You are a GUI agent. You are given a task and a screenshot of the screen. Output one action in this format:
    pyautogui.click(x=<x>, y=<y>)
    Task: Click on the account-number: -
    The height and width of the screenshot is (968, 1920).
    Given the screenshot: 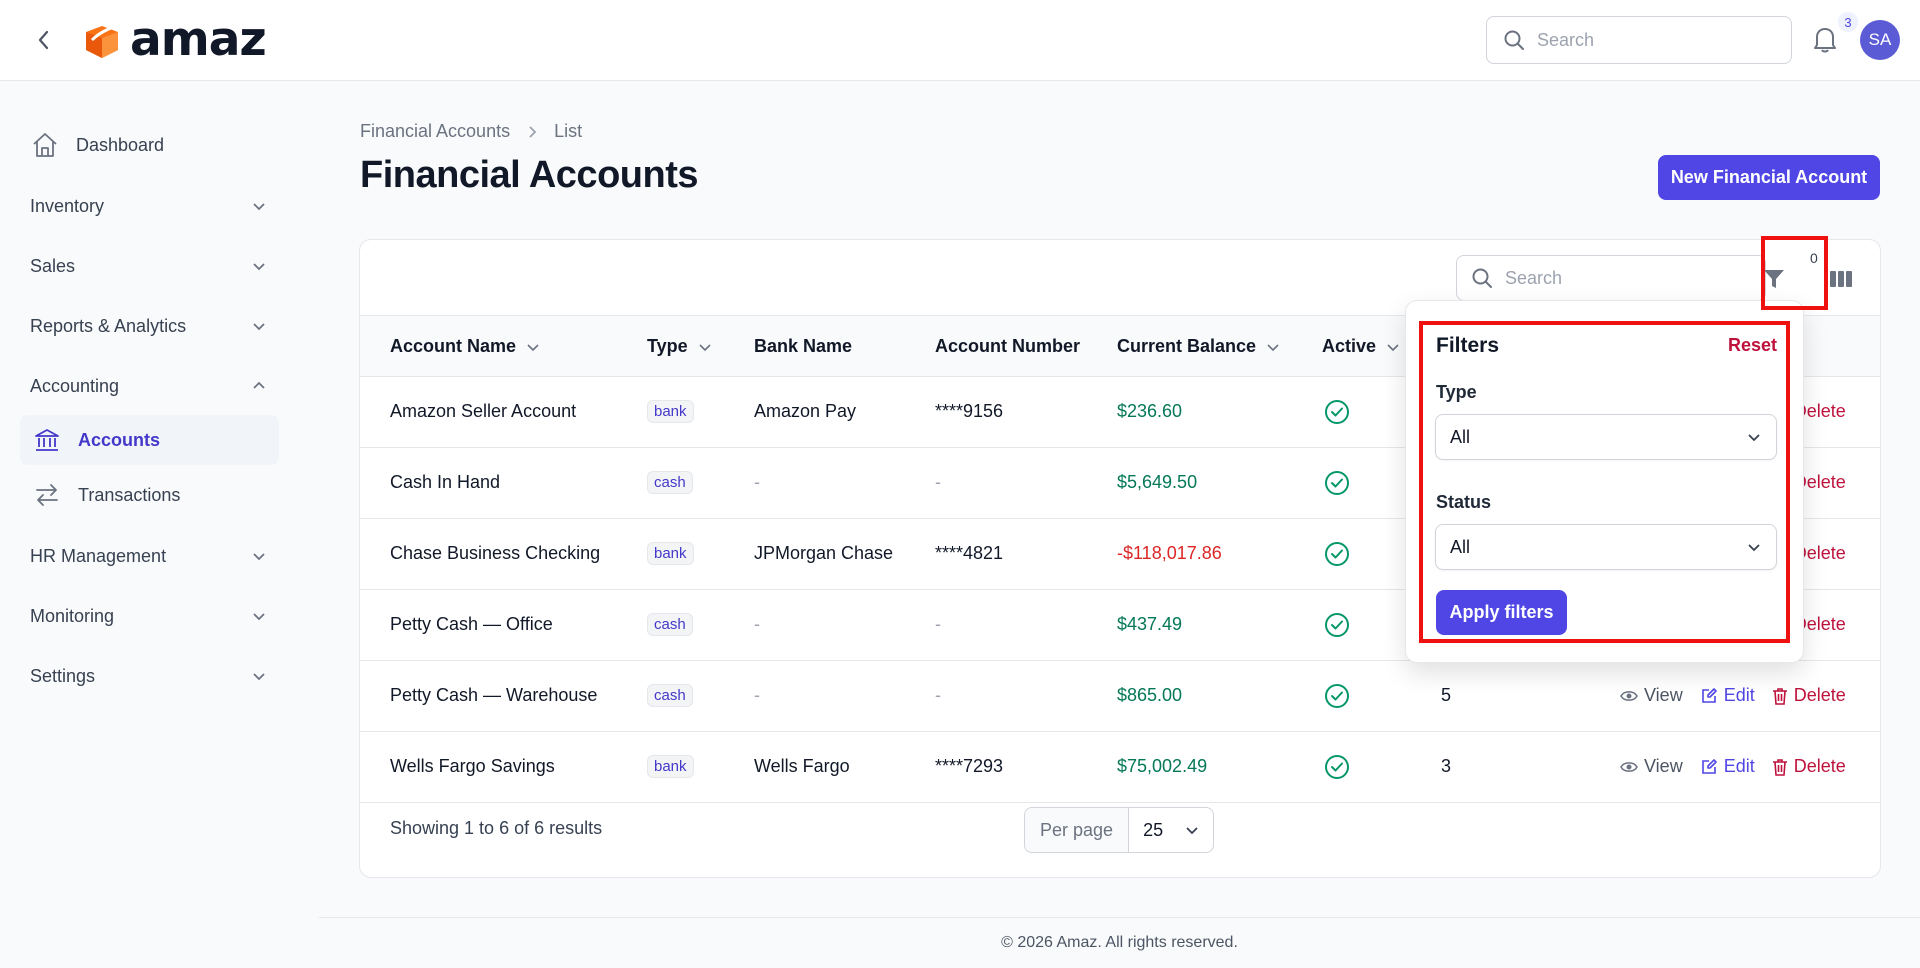 What is the action you would take?
    pyautogui.click(x=938, y=482)
    